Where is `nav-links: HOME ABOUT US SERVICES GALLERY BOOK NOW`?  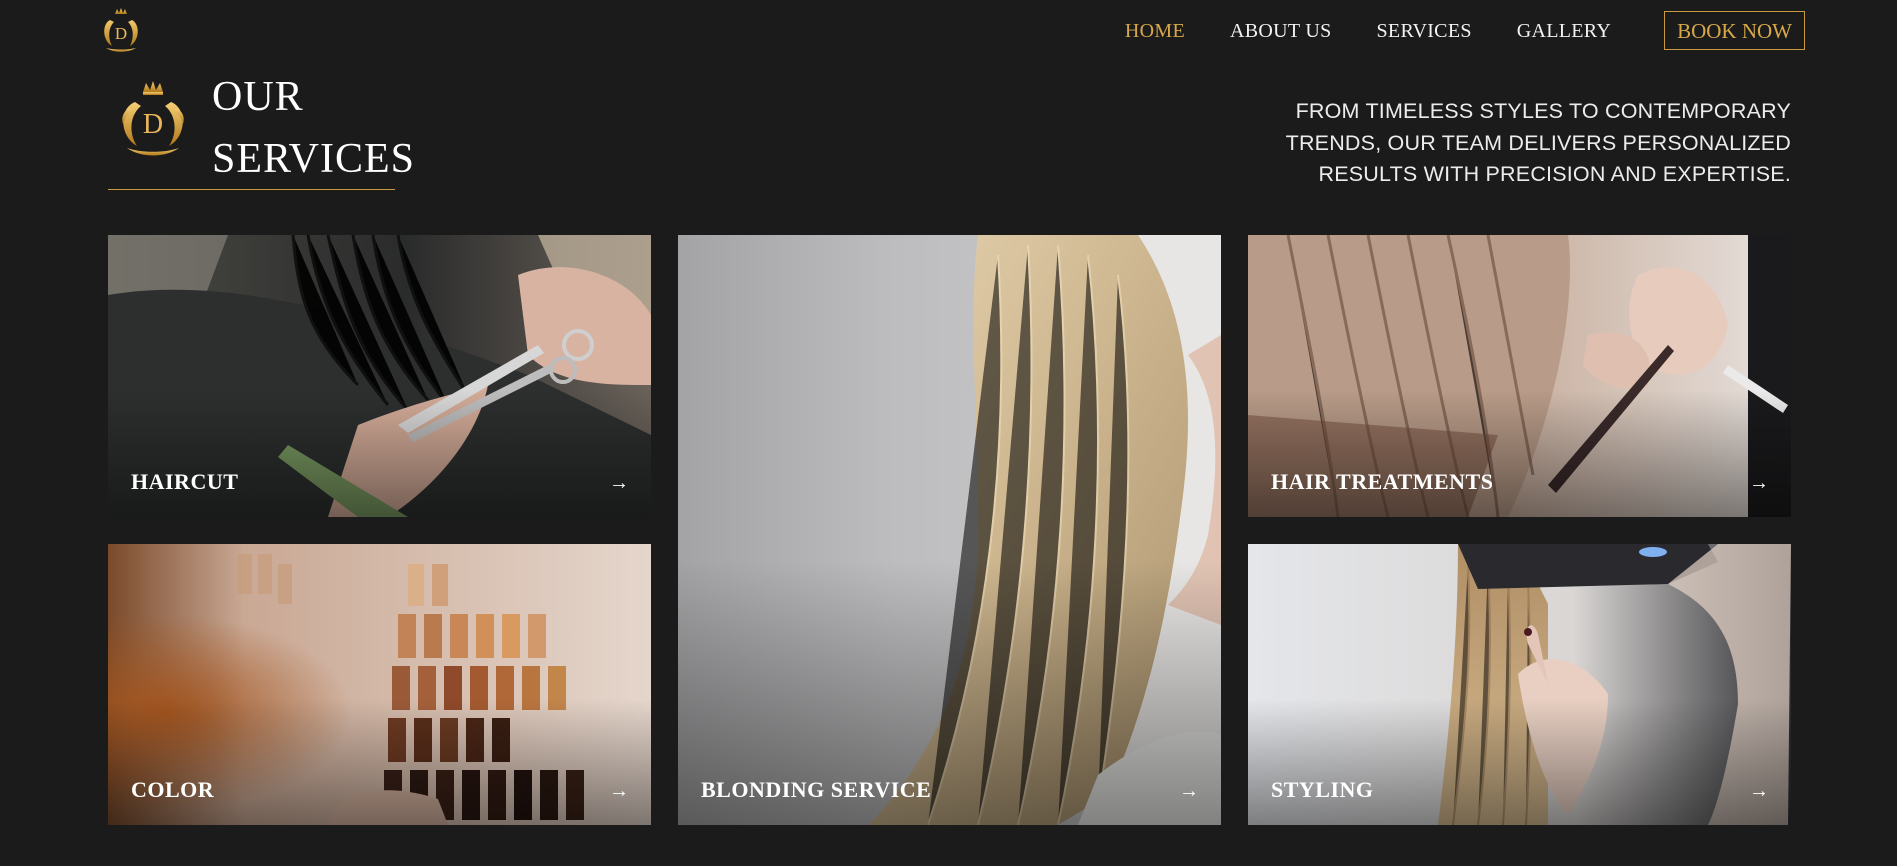 nav-links: HOME ABOUT US SERVICES GALLERY BOOK NOW is located at coordinates (1442, 30).